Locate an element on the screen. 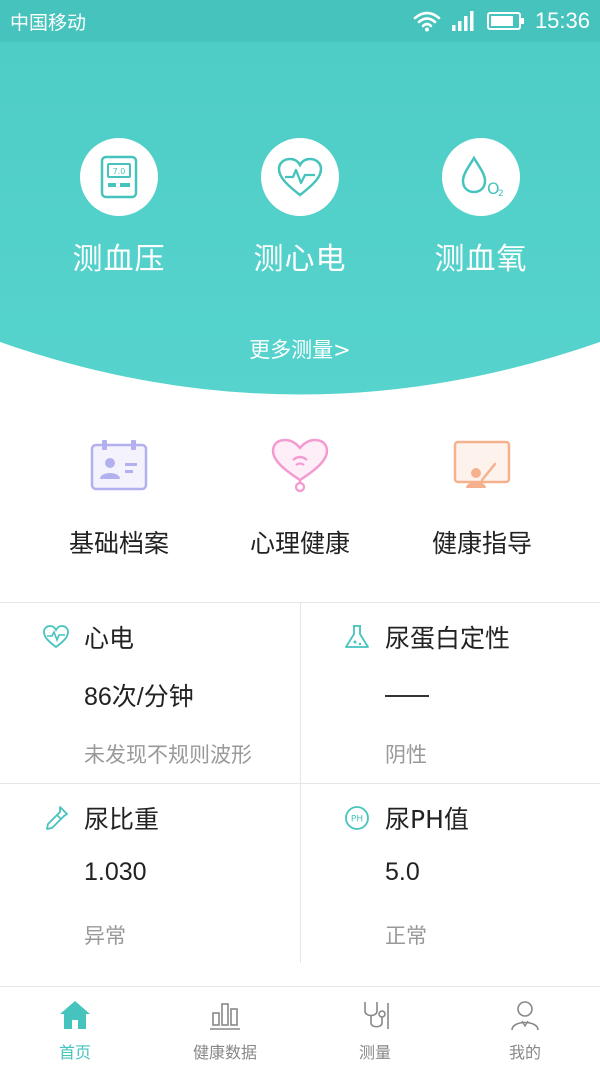  metric-title: 尿PH值 is located at coordinates (427, 819).